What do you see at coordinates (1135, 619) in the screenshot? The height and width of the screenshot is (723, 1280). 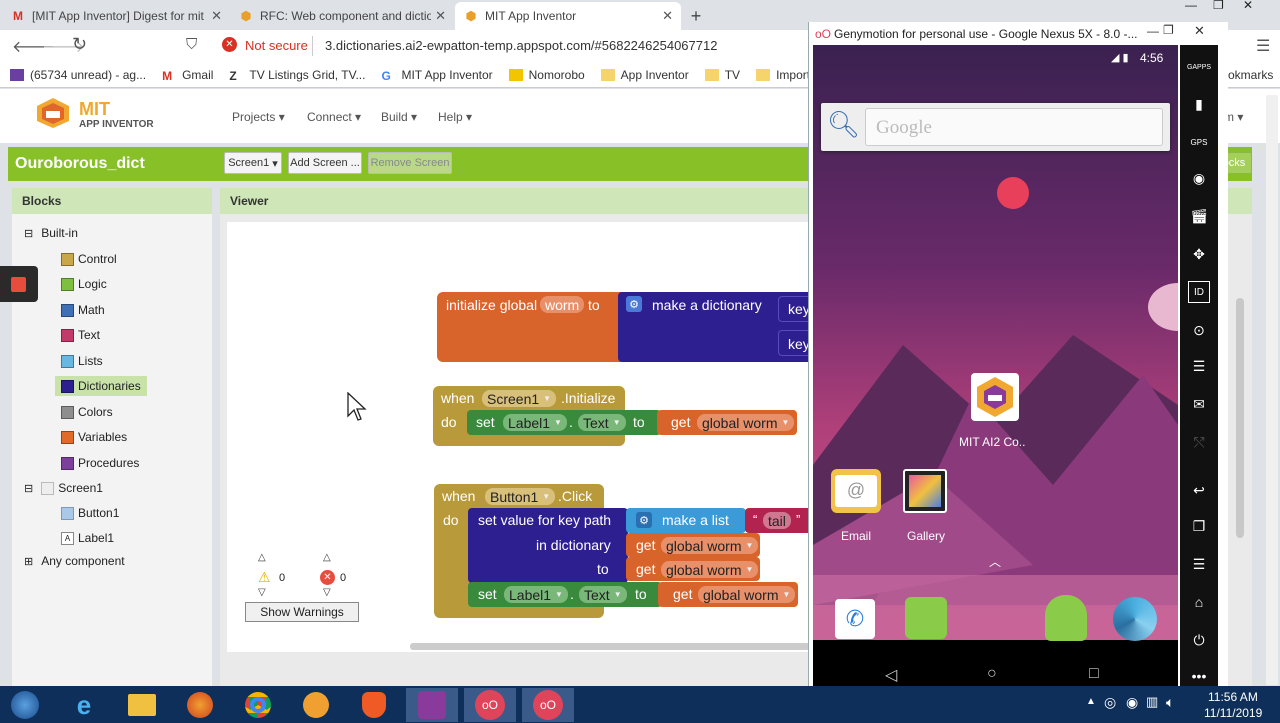 I see `chrome-app-icon` at bounding box center [1135, 619].